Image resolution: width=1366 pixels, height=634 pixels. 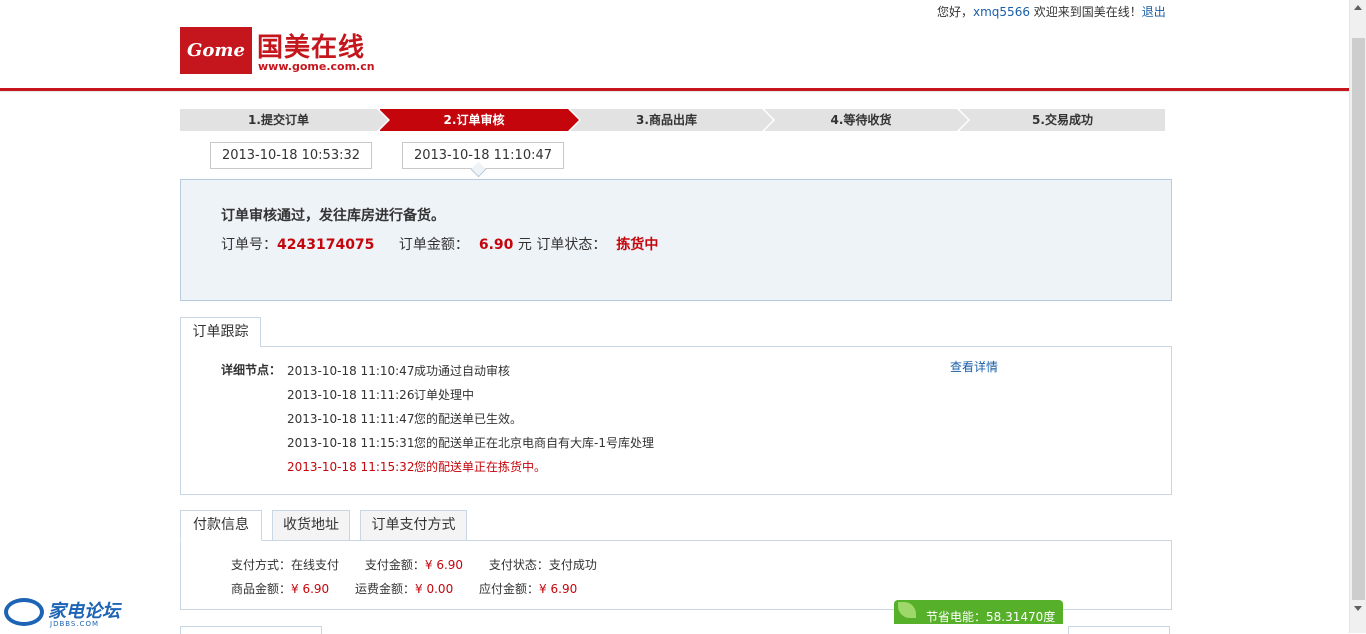 I want to click on energy-saving-badge: 节省电能：58.31470度, so click(x=978, y=612).